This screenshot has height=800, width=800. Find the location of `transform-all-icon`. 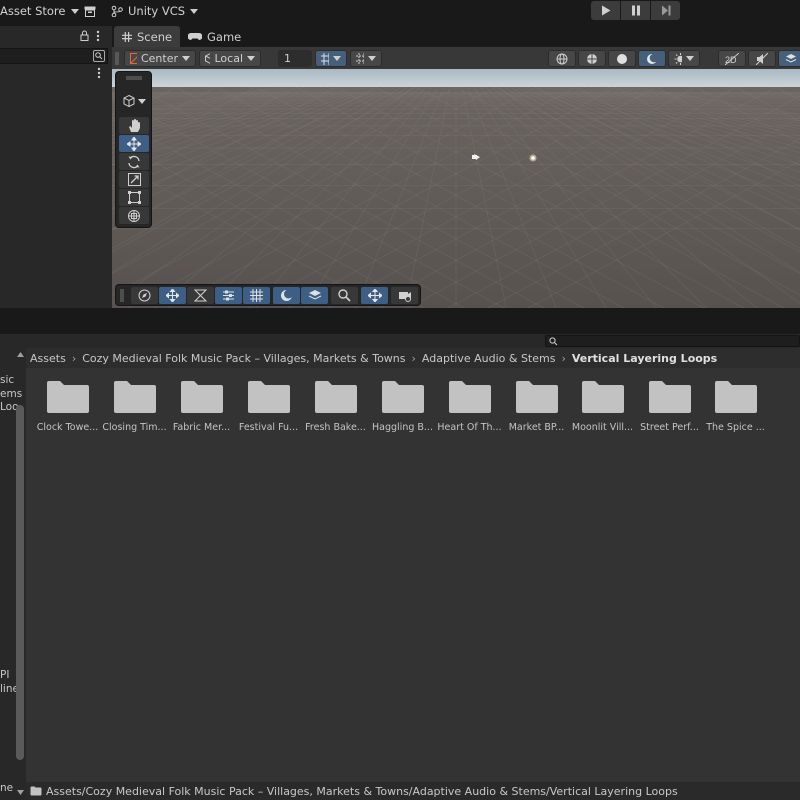

transform-all-icon is located at coordinates (134, 215).